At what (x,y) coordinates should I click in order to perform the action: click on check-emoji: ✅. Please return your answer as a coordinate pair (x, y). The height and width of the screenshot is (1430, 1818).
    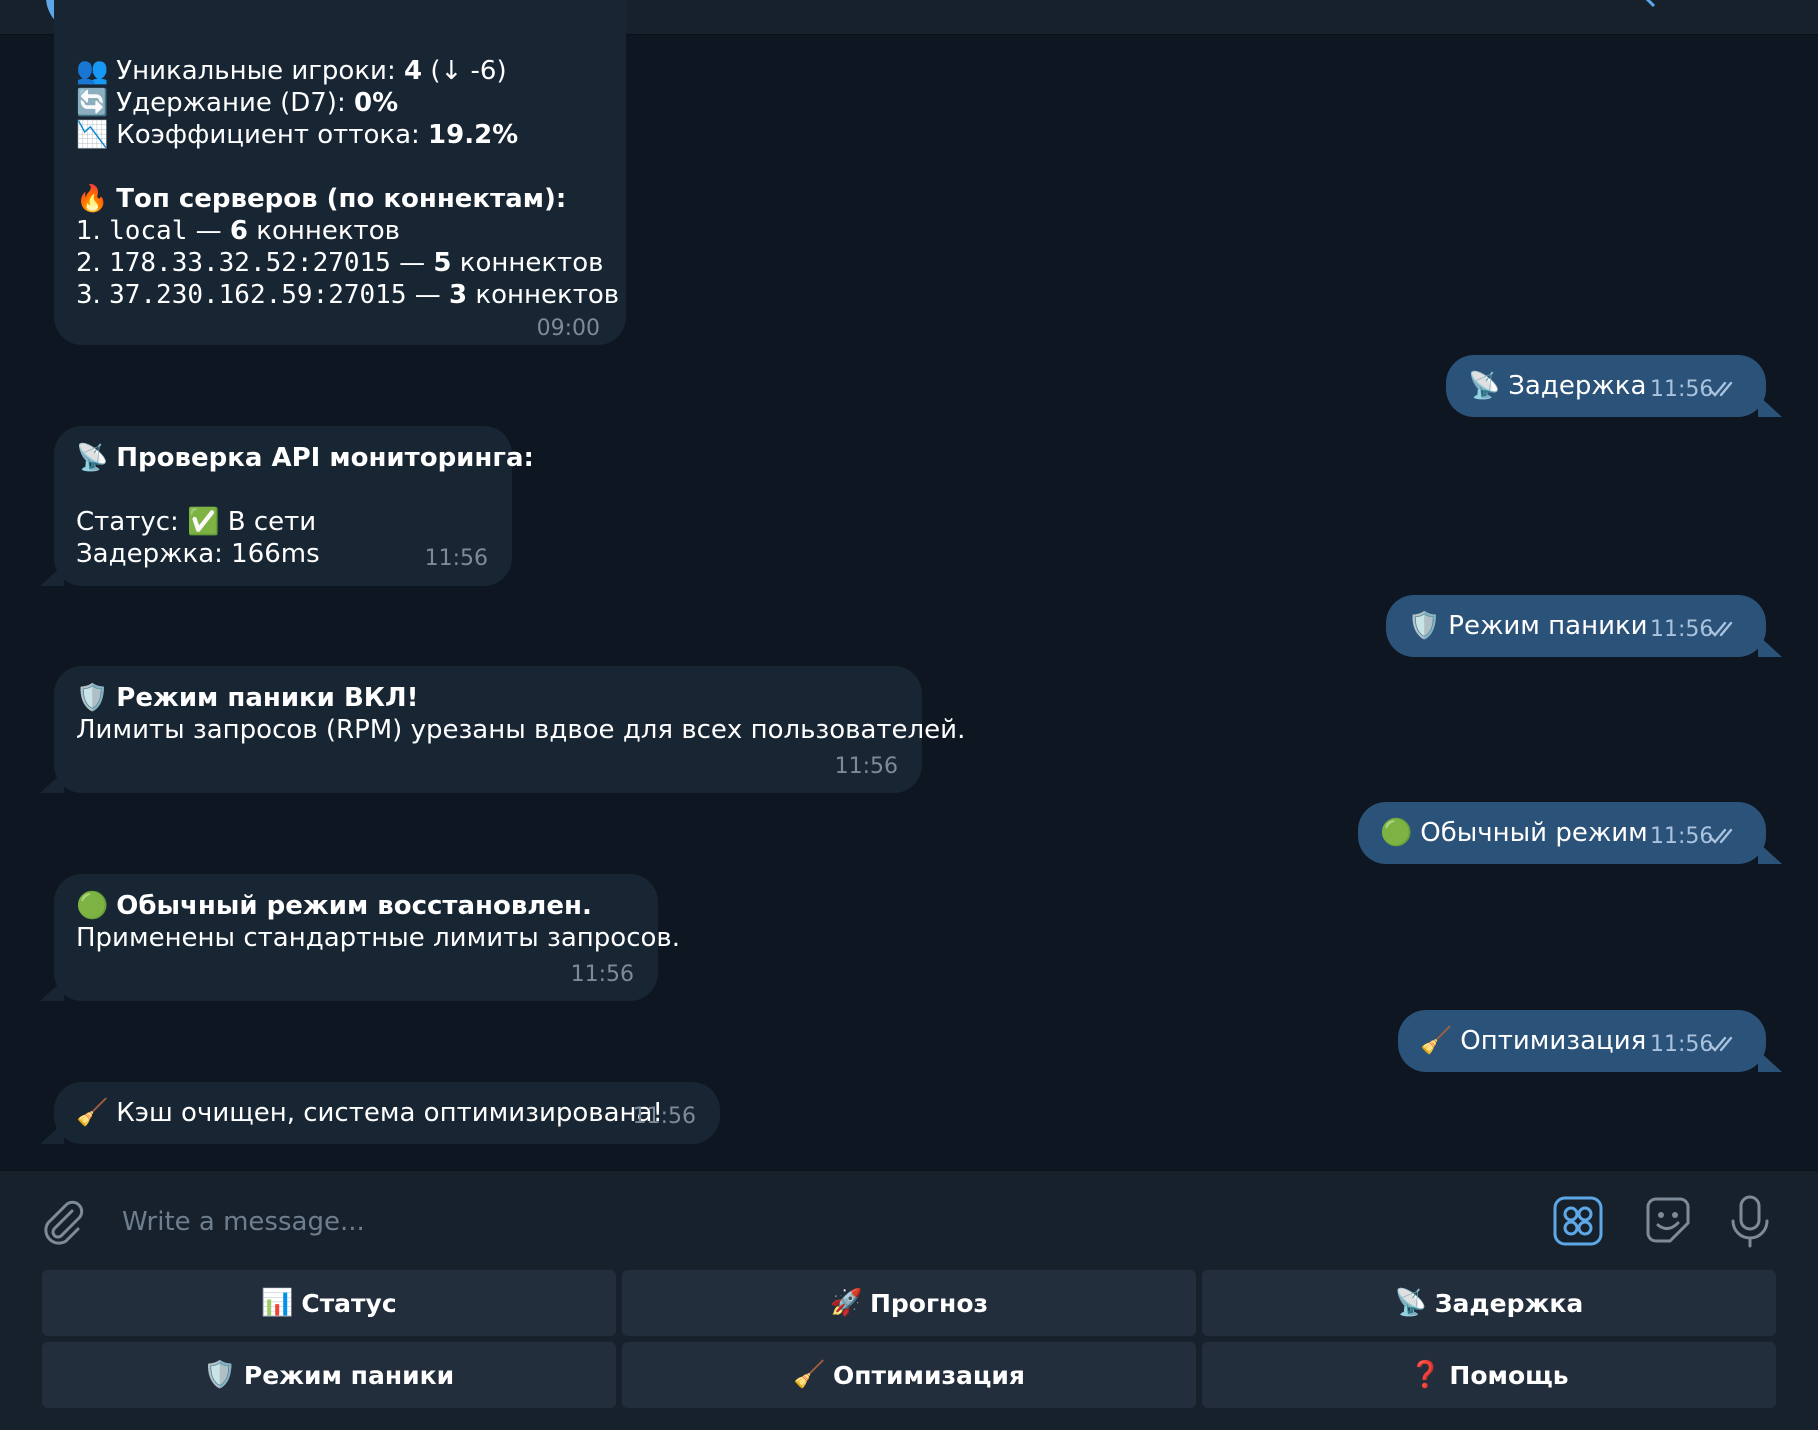
    Looking at the image, I should click on (203, 522).